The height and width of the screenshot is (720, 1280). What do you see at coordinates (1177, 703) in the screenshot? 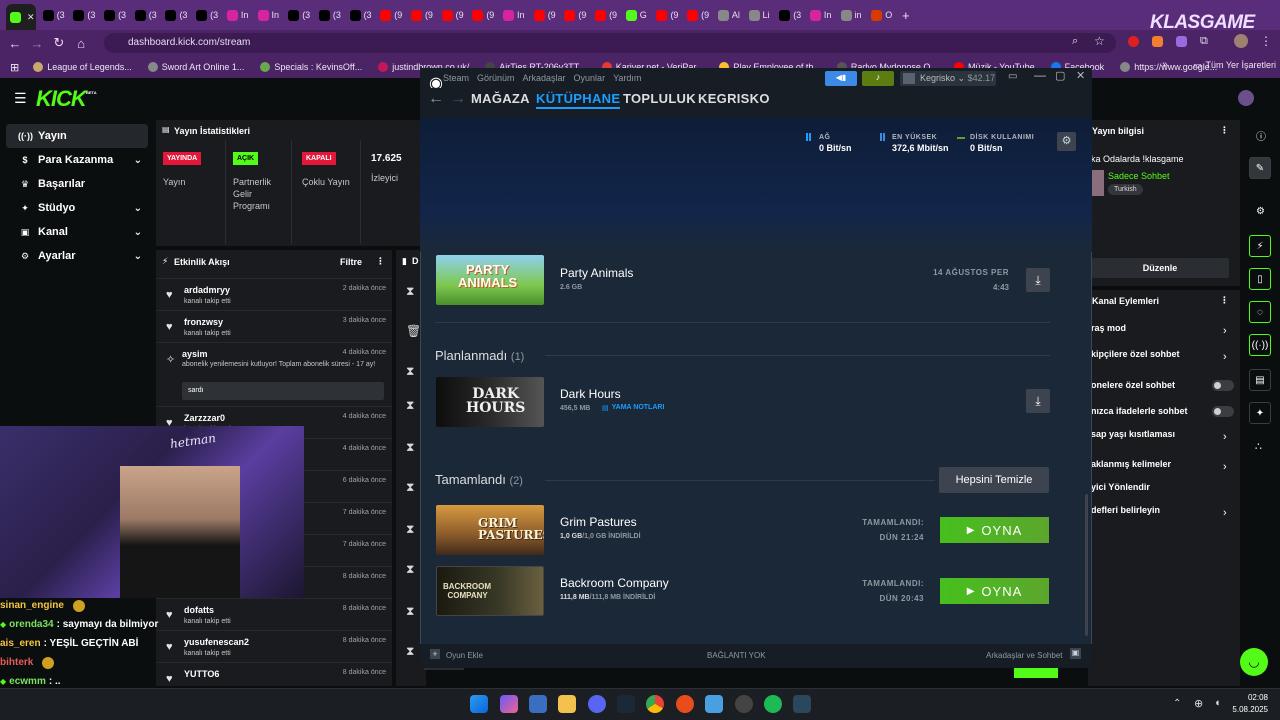
I see `tray-chevron-icon: ⌃` at bounding box center [1177, 703].